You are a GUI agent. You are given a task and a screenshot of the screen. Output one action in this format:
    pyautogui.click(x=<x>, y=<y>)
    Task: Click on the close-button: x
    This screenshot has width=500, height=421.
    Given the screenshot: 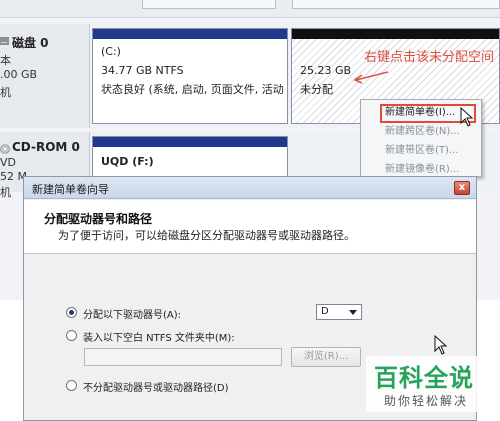 What is the action you would take?
    pyautogui.click(x=462, y=188)
    